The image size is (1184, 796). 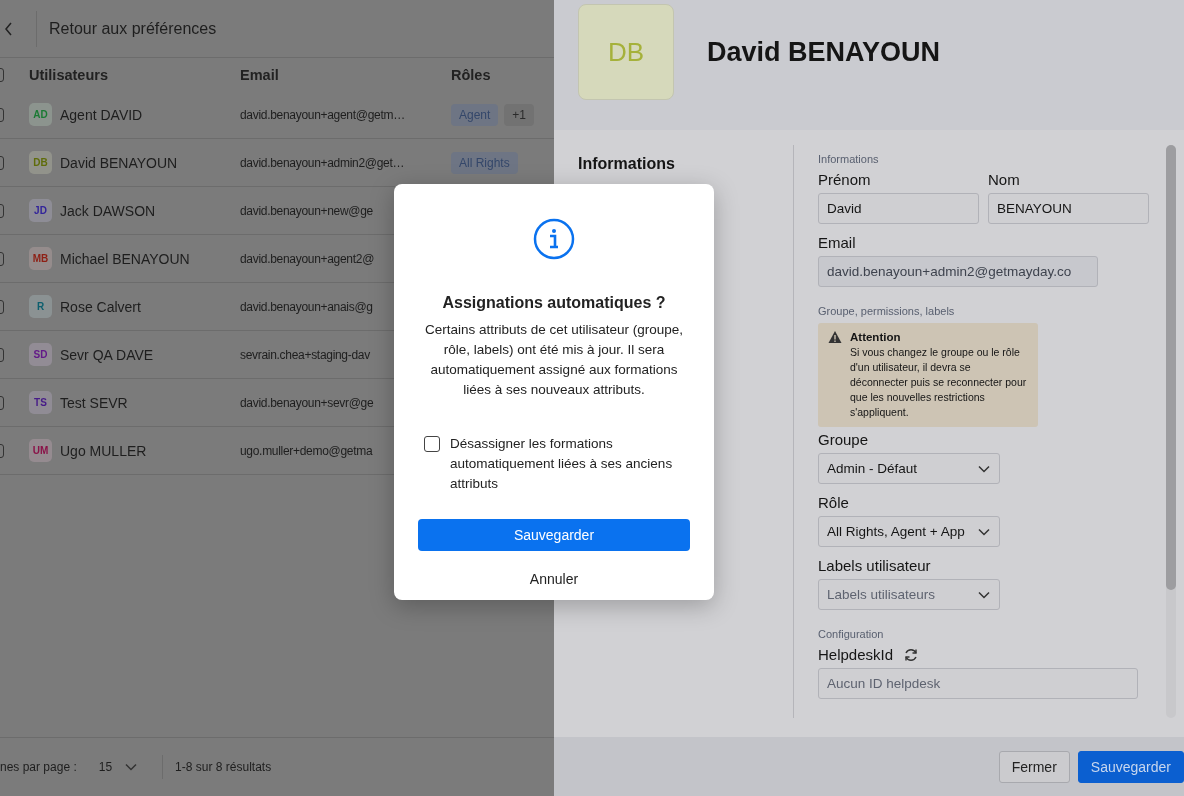 I want to click on avatar: JD, so click(x=40, y=210).